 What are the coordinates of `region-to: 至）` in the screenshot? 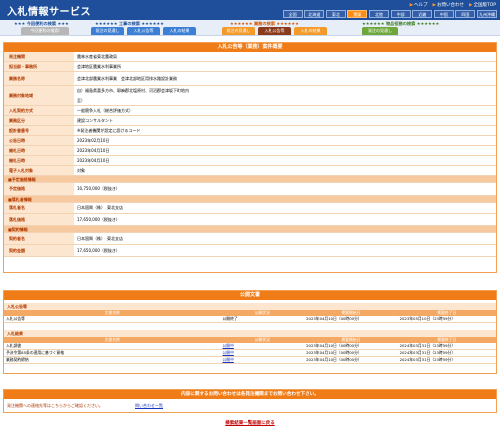 It's located at (81, 100).